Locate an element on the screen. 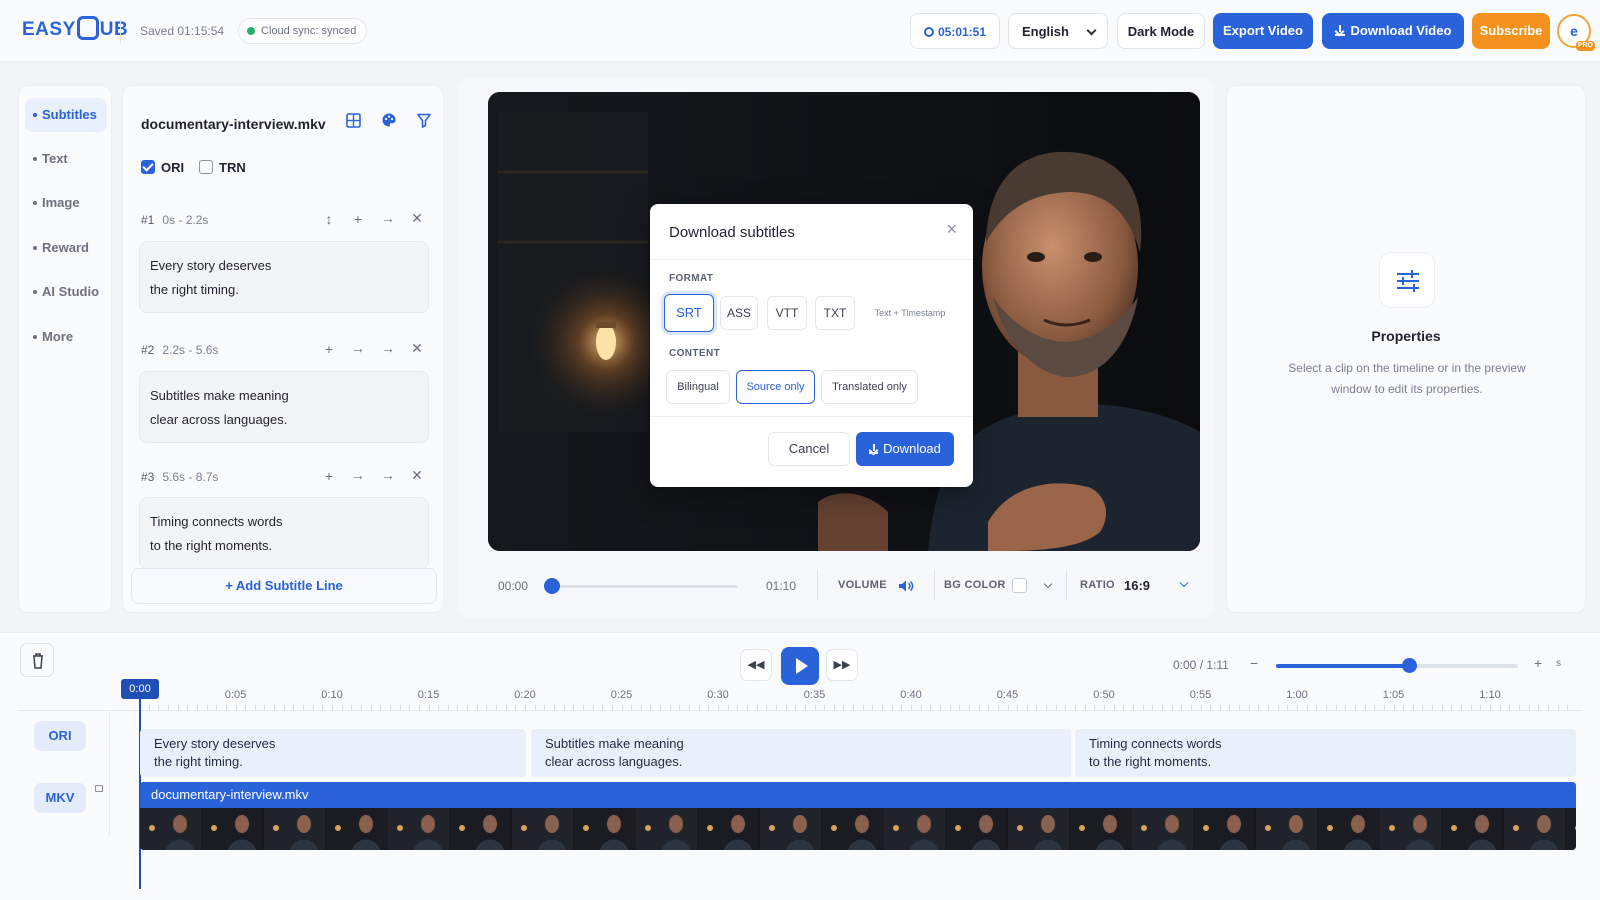 This screenshot has width=1600, height=900. content-option-source-only: Source only is located at coordinates (775, 387).